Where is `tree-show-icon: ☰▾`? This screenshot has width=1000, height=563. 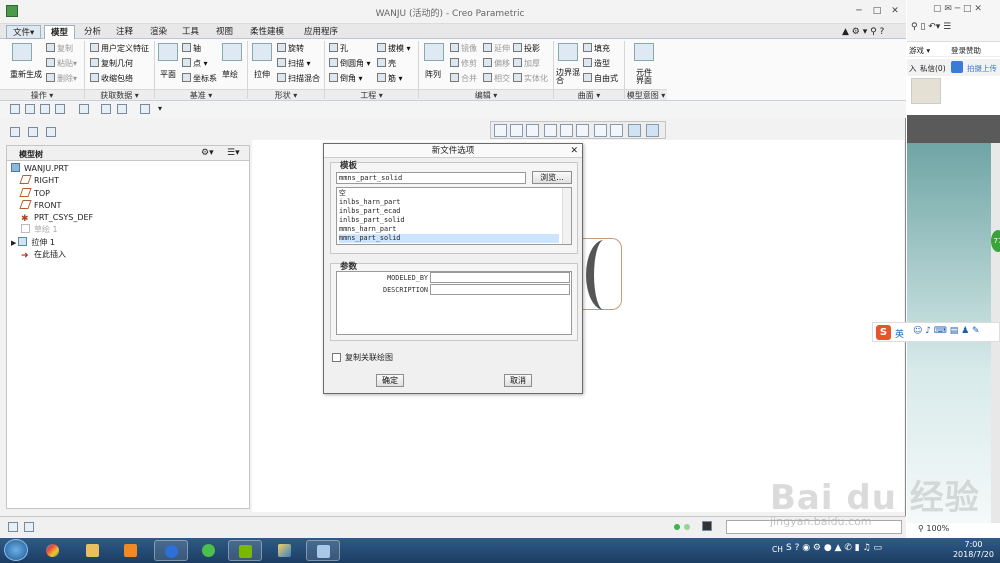
tree-show-icon: ☰▾ is located at coordinates (233, 153).